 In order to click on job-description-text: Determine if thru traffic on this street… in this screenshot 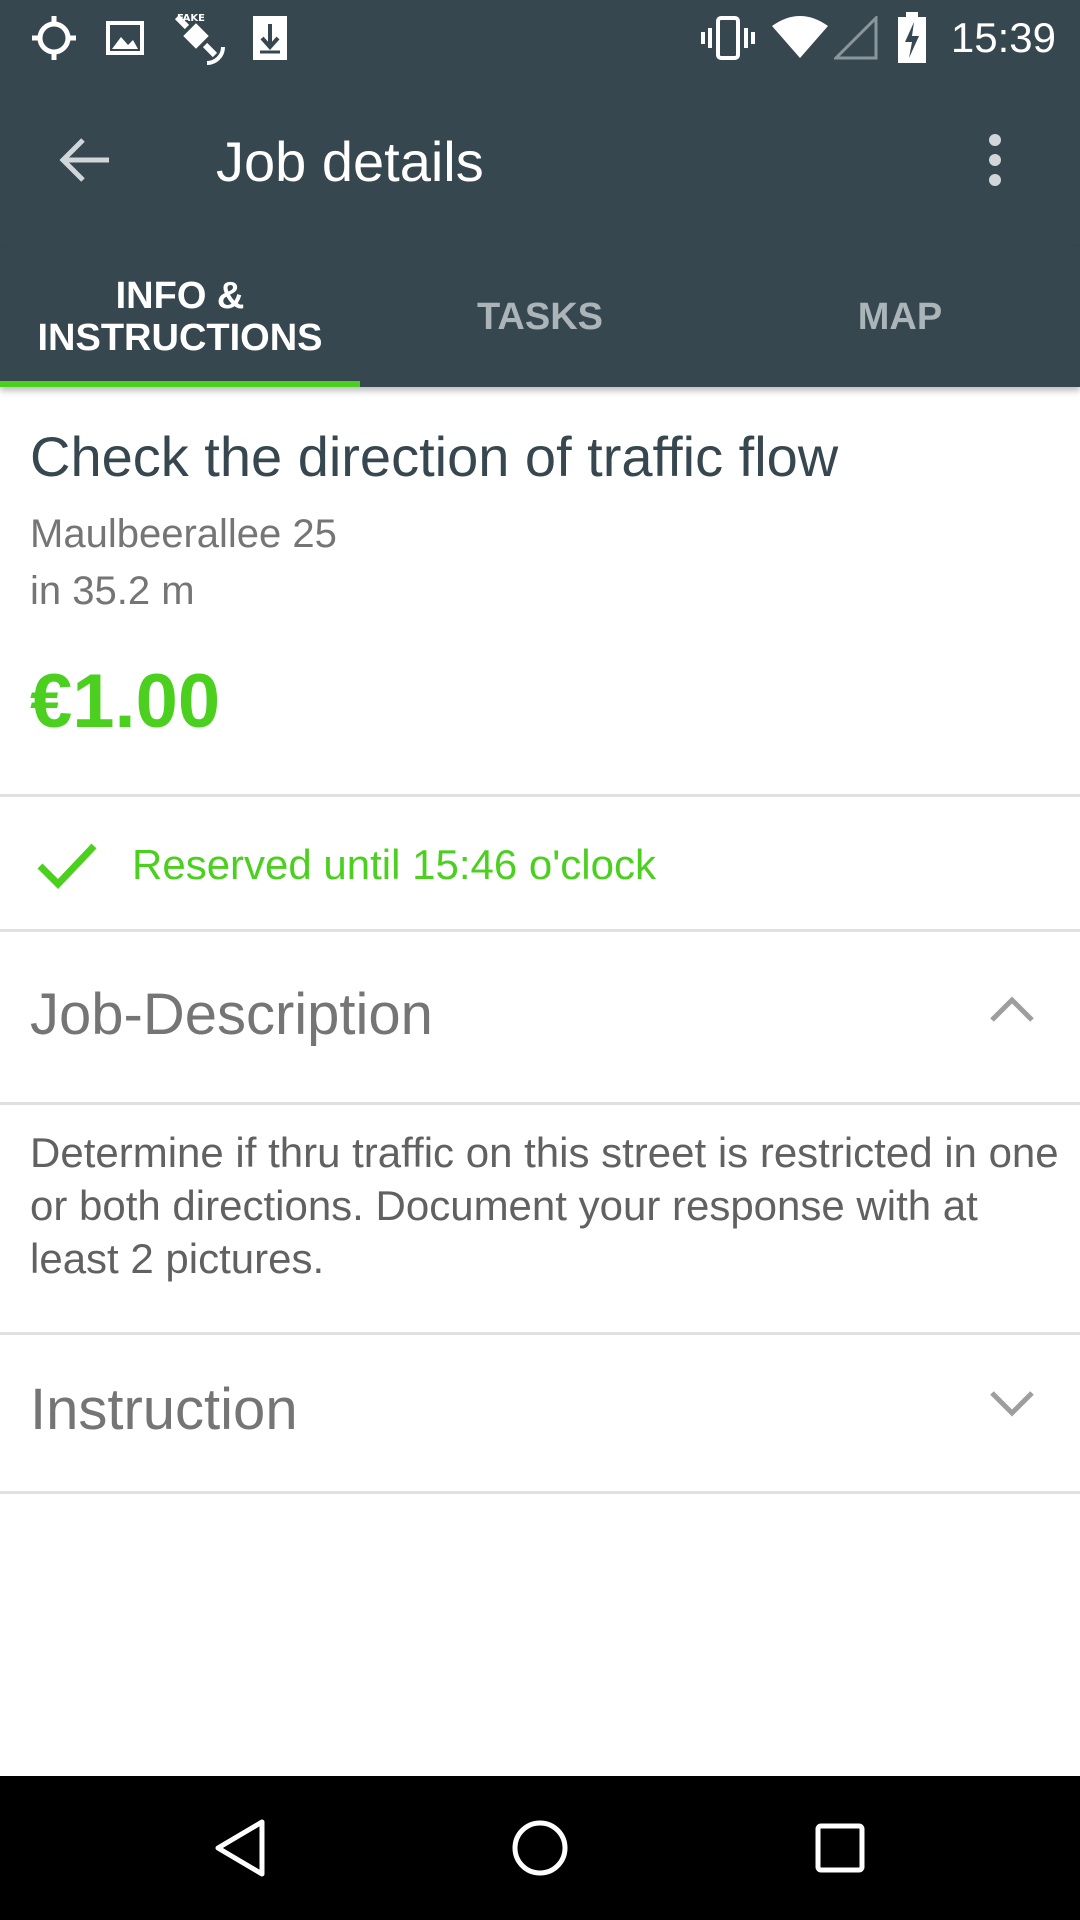, I will do `click(544, 1205)`.